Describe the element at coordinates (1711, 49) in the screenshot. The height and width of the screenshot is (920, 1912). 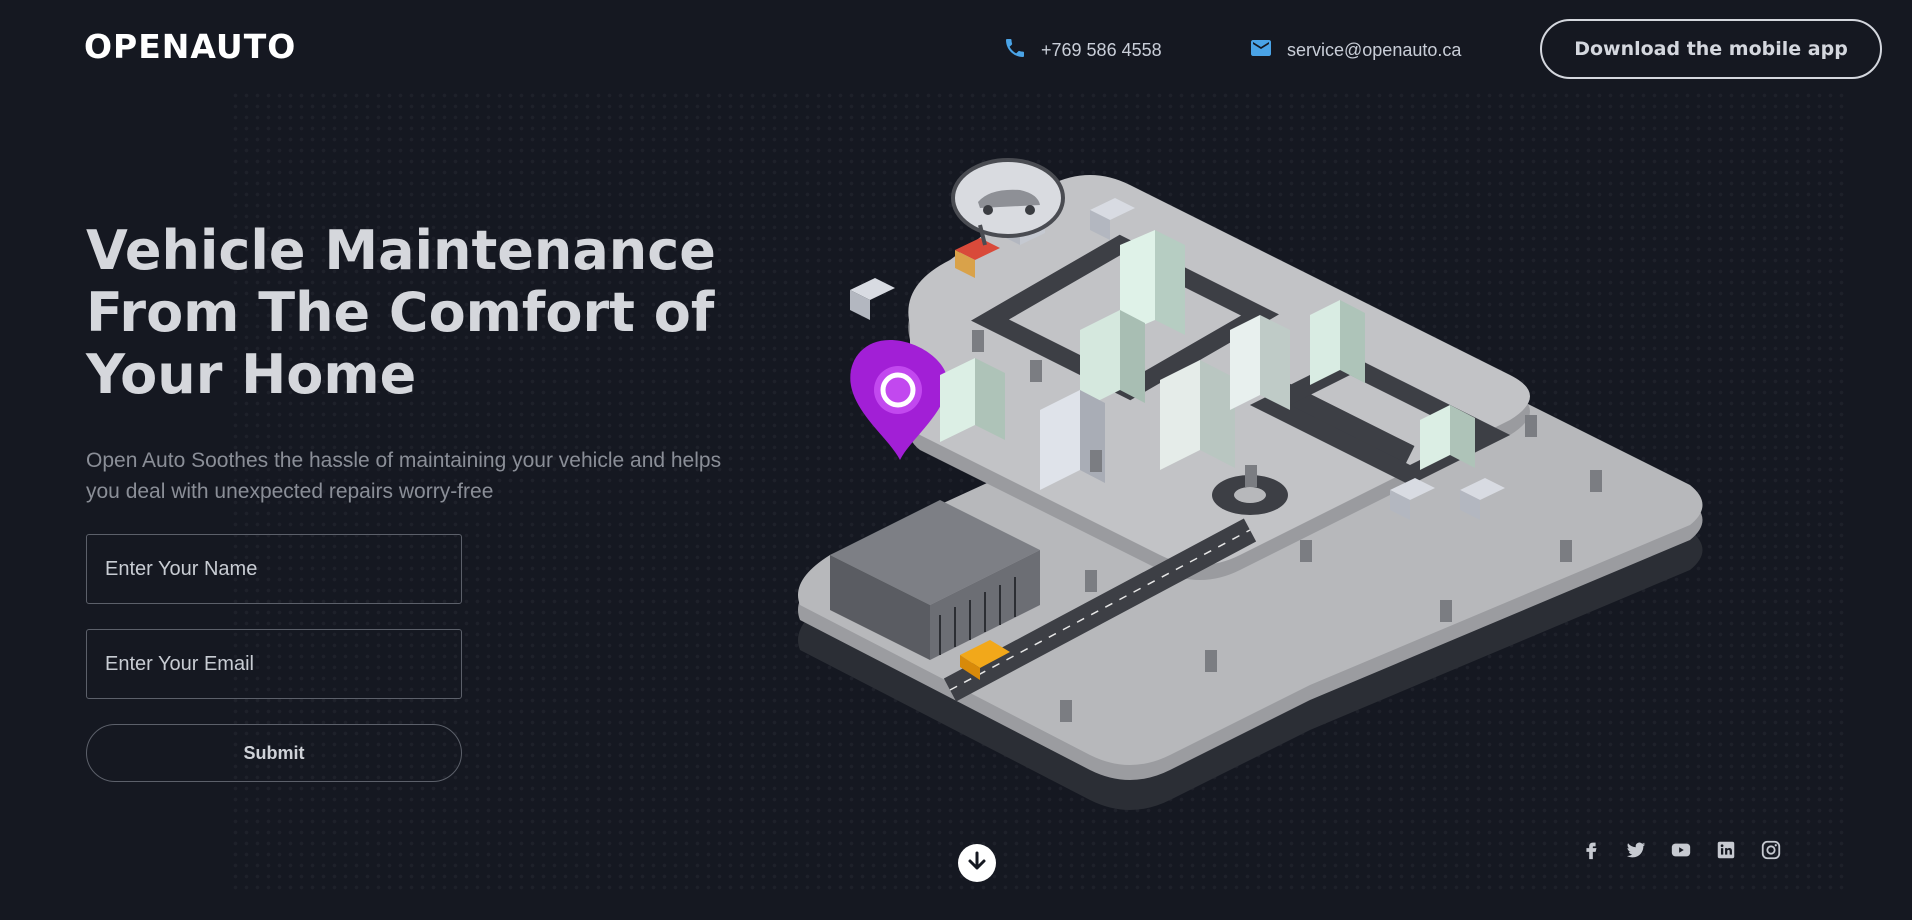
I see `download-app-button: Download the mobile app` at that location.